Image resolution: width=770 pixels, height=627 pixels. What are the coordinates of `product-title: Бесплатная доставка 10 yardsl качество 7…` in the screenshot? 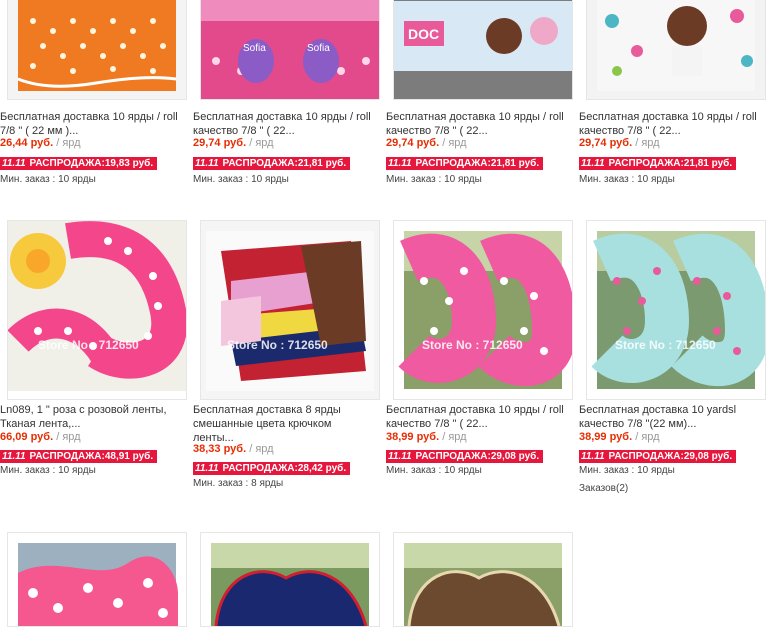 It's located at (668, 417).